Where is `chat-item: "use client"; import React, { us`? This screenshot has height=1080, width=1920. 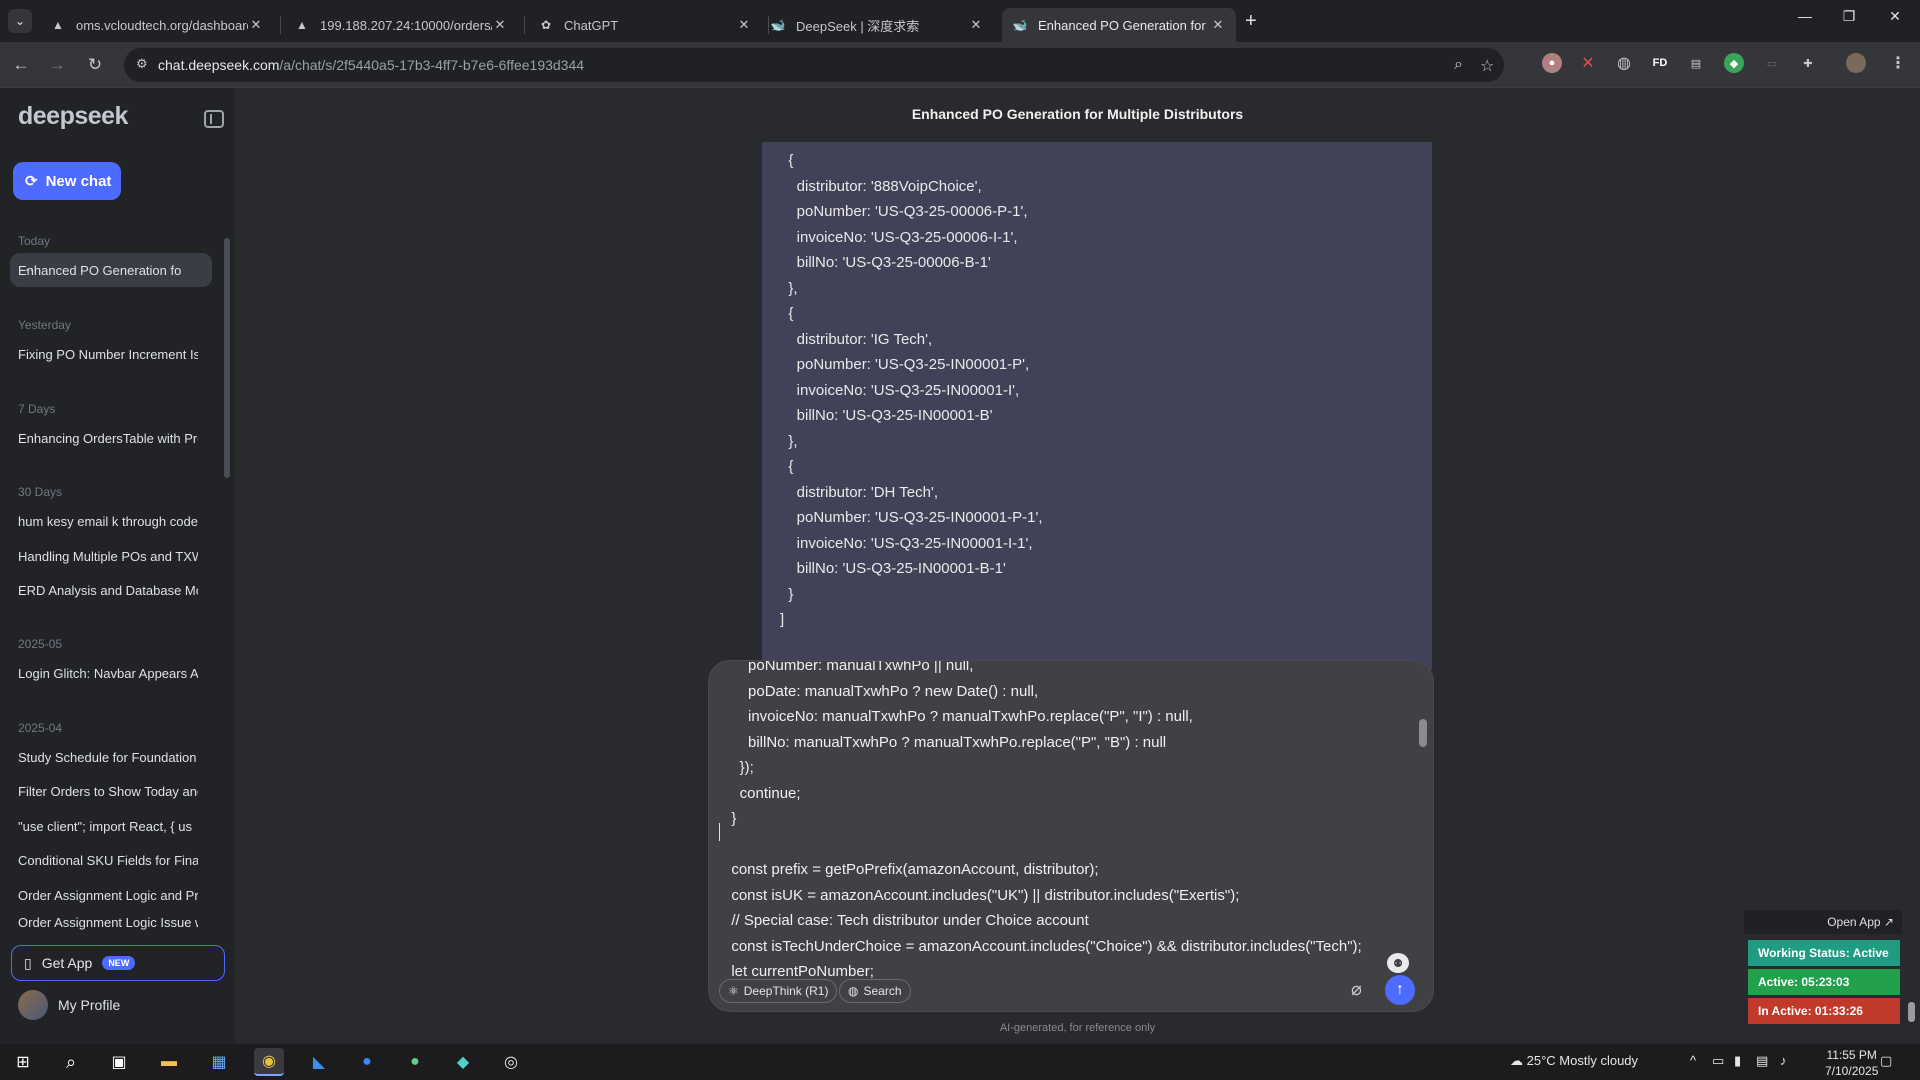
chat-item: "use client"; import React, { us is located at coordinates (111, 826).